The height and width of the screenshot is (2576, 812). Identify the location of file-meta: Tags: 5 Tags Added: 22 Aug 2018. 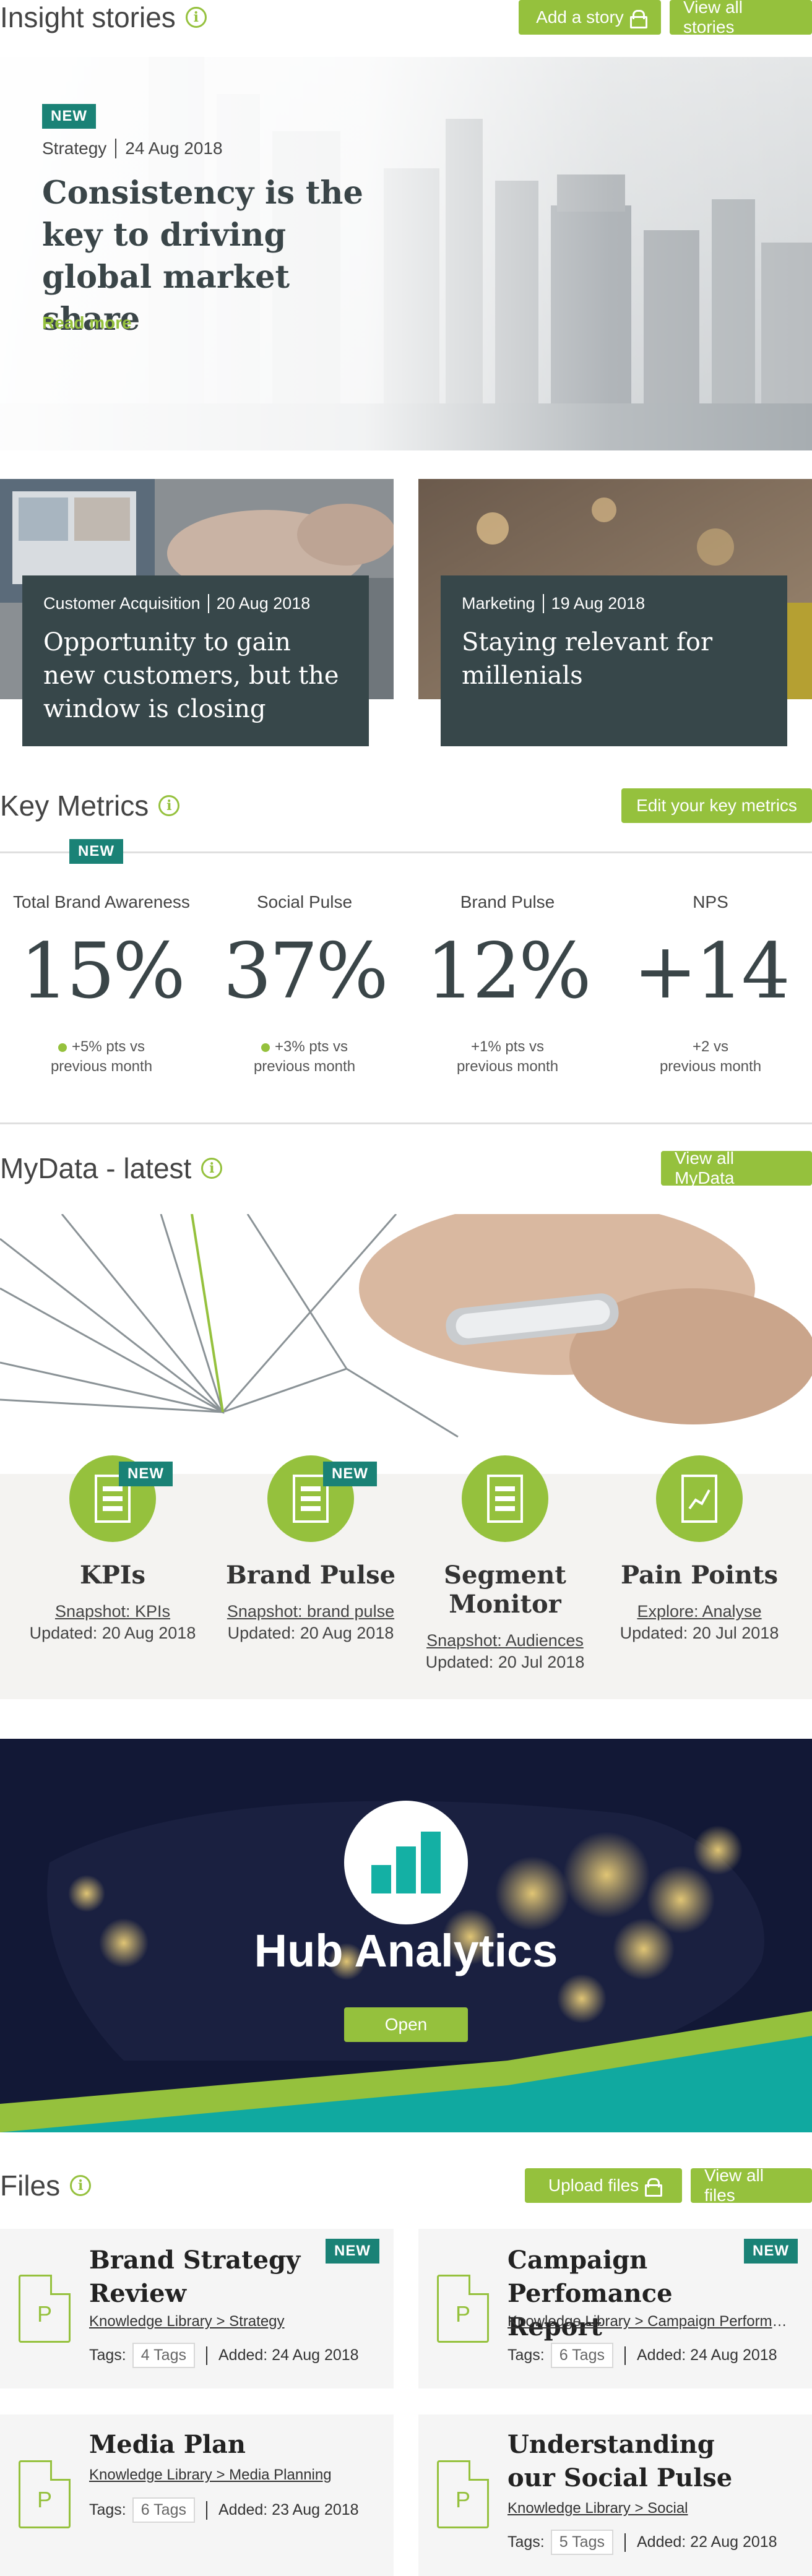
(642, 2542).